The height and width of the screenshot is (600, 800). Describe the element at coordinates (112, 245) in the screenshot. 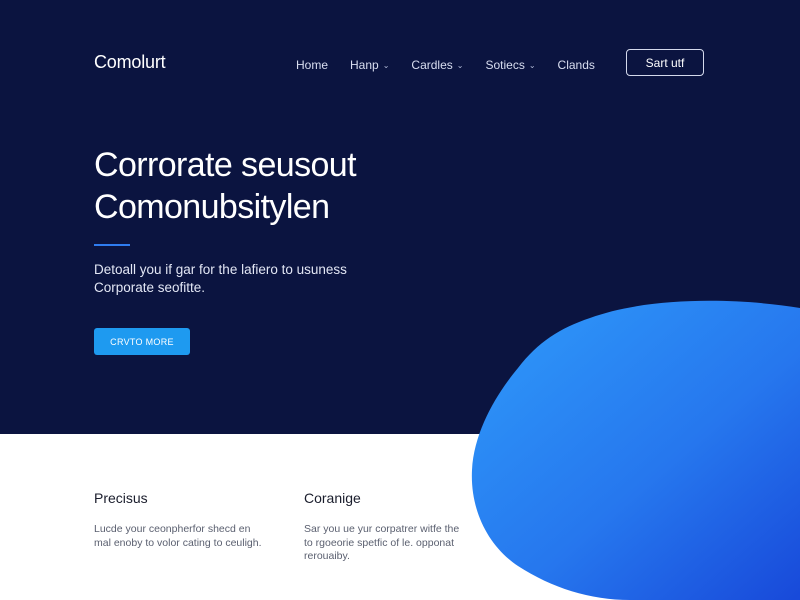

I see `accent-divider` at that location.